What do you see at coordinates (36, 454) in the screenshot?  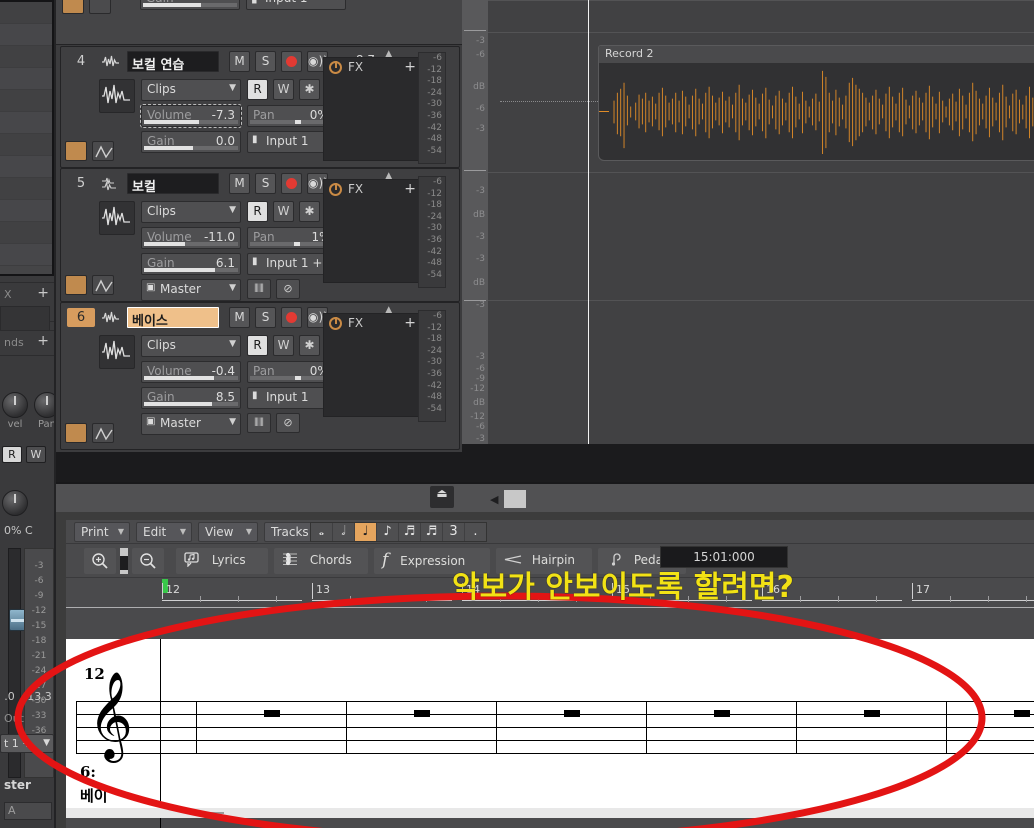 I see `mixer-write-button: W` at bounding box center [36, 454].